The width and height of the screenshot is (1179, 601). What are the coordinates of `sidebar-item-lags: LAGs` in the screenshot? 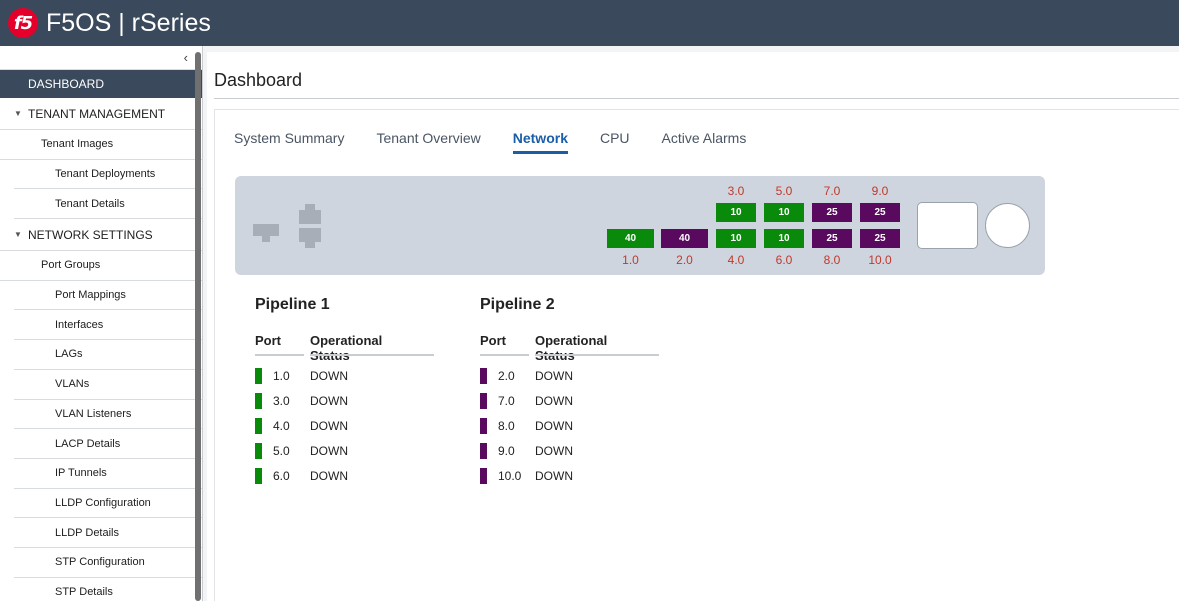 It's located at (108, 355).